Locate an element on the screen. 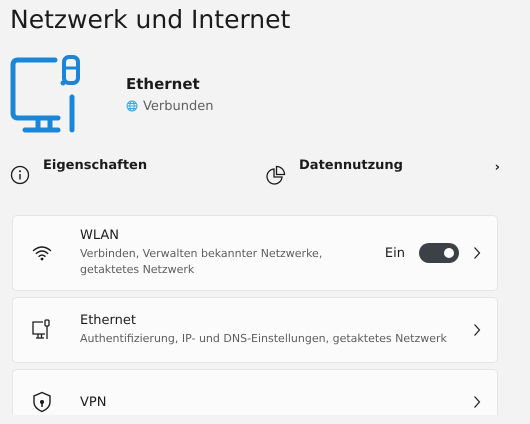 The height and width of the screenshot is (424, 530). connection-status: Verbunden is located at coordinates (178, 106).